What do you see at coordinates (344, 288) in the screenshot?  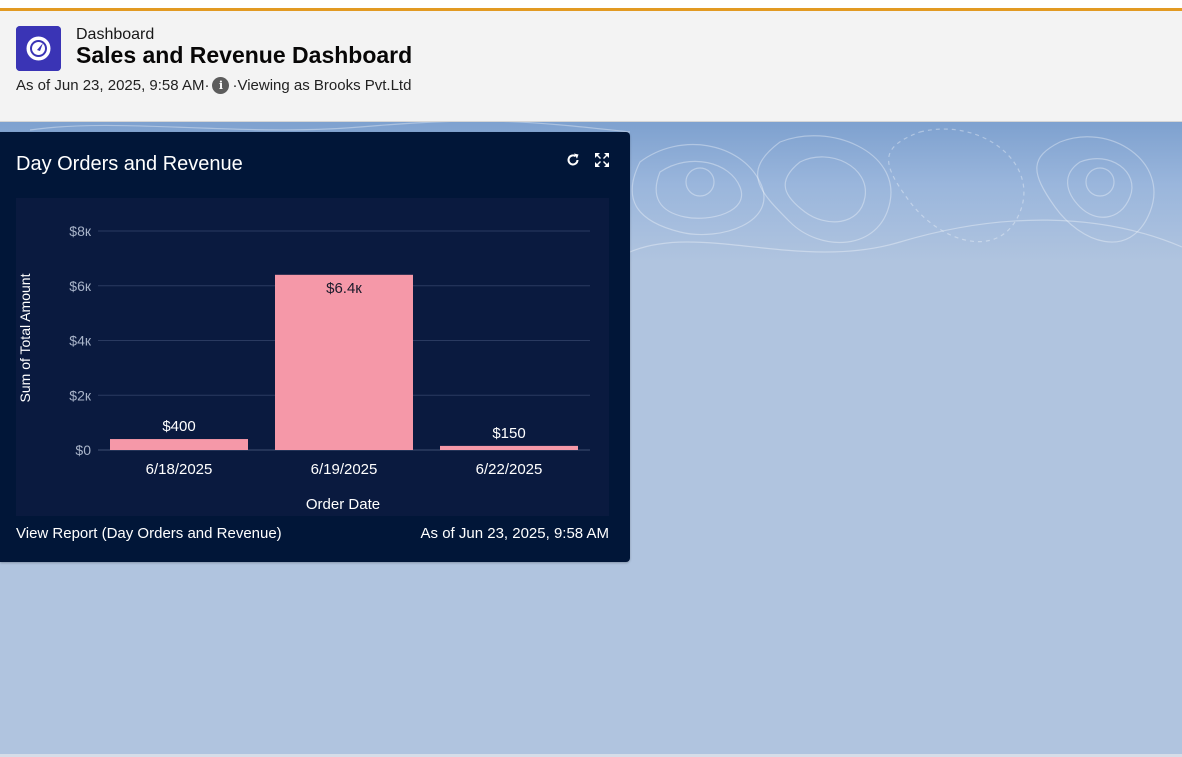 I see `bar-data-label: $6.4к` at bounding box center [344, 288].